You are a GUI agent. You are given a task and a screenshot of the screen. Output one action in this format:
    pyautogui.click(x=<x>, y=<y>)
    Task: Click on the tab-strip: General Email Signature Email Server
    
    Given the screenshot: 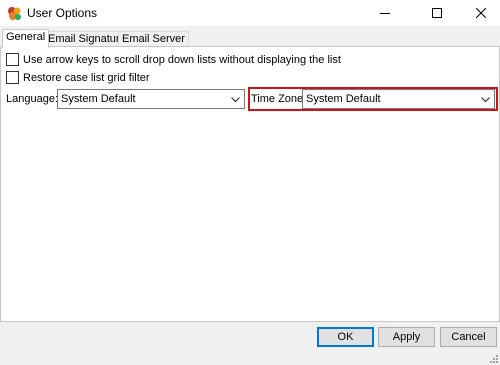 What is the action you would take?
    pyautogui.click(x=250, y=38)
    